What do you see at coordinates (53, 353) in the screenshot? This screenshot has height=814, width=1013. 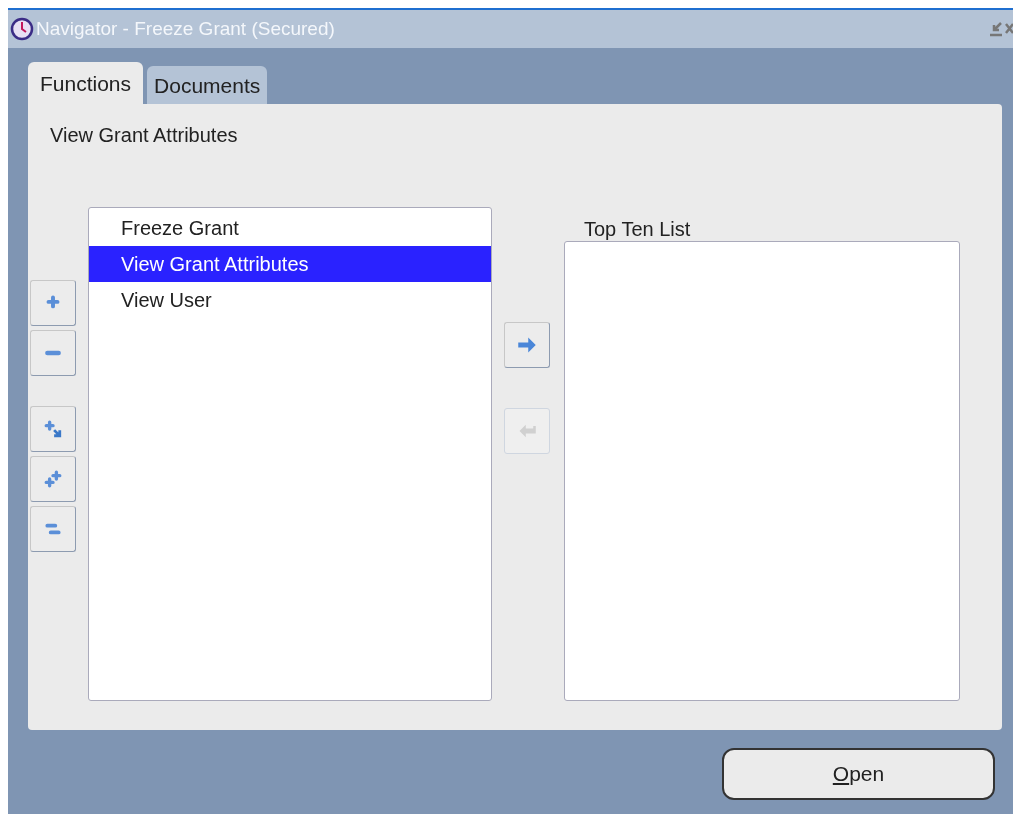 I see `remove-button` at bounding box center [53, 353].